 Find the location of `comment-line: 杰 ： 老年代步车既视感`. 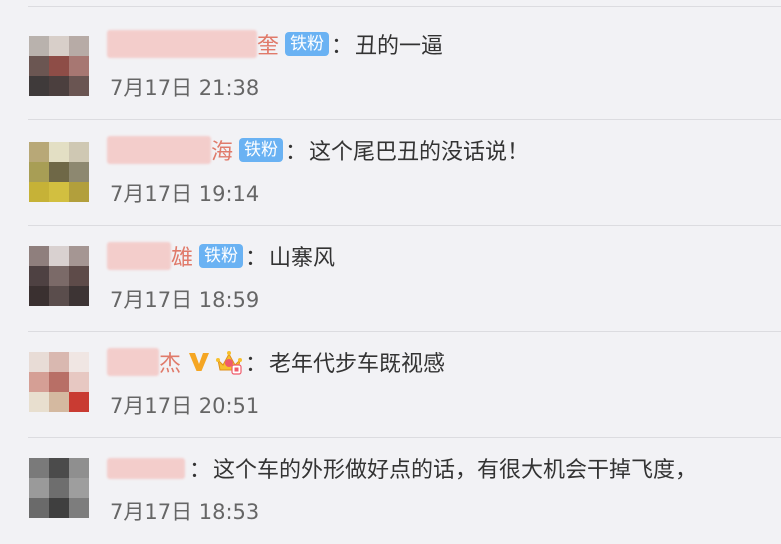

comment-line: 杰 ： 老年代步车既视感 is located at coordinates (274, 362).